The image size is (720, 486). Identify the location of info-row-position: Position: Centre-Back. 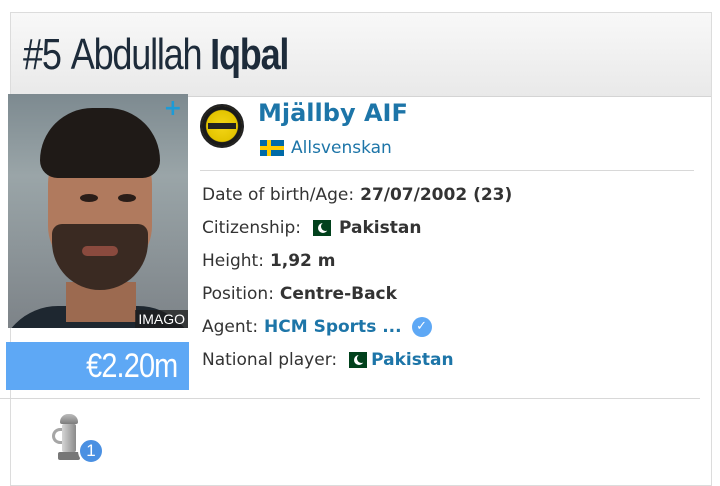
(357, 293).